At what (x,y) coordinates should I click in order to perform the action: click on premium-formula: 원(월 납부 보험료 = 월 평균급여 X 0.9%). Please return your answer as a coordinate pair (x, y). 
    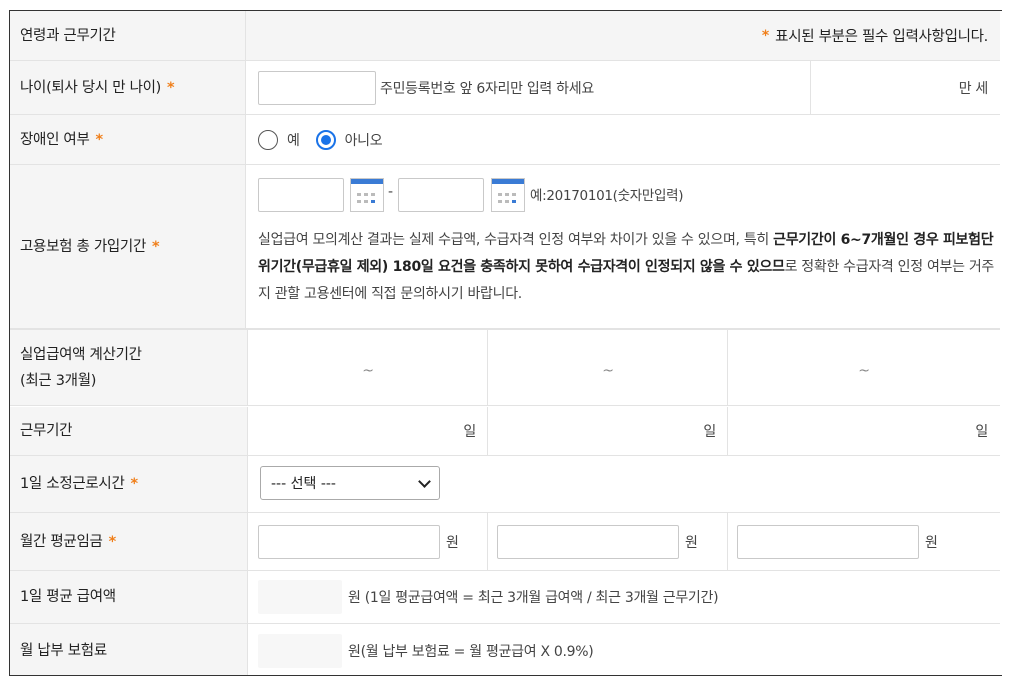
    Looking at the image, I should click on (471, 651).